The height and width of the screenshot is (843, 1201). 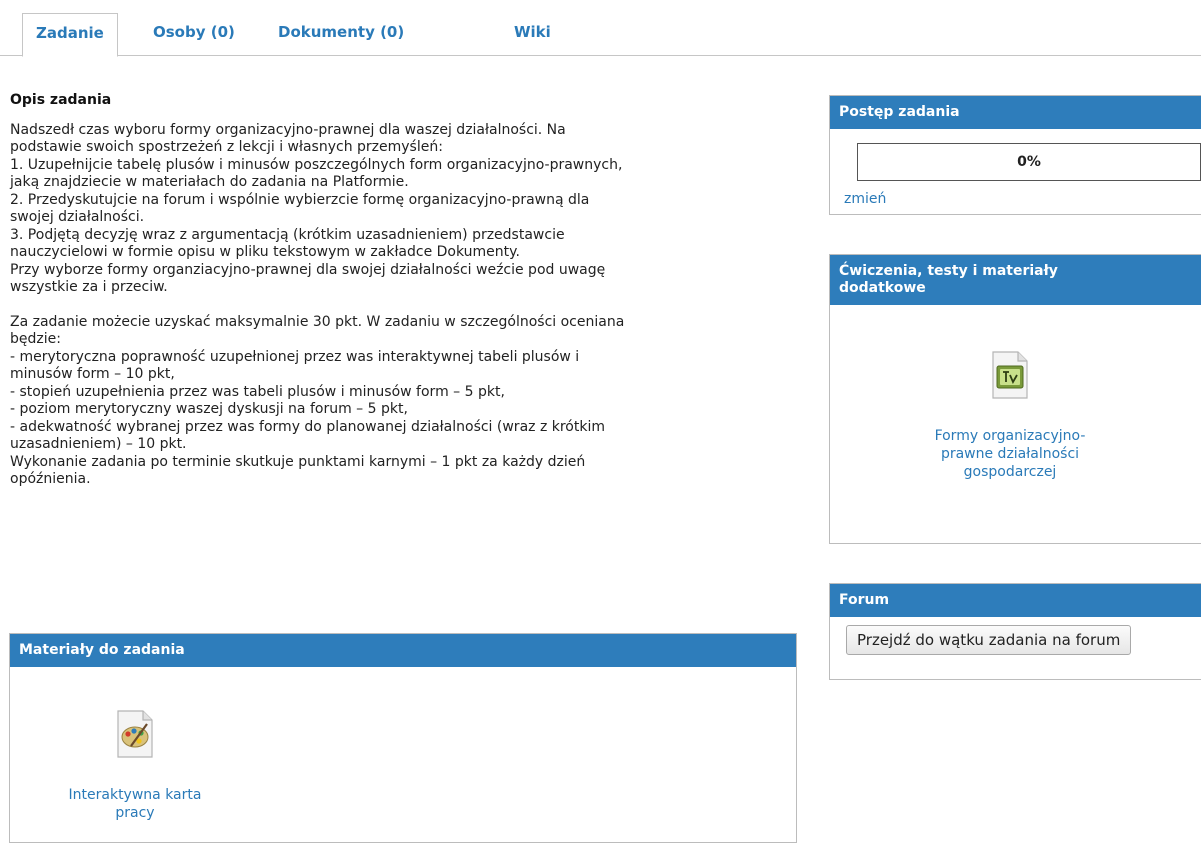 I want to click on materials-item: Interaktywna karta pracy, so click(x=135, y=757).